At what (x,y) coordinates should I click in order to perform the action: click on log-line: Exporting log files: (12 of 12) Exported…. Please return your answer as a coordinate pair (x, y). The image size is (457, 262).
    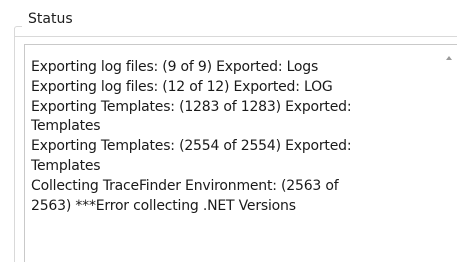
    Looking at the image, I should click on (182, 86).